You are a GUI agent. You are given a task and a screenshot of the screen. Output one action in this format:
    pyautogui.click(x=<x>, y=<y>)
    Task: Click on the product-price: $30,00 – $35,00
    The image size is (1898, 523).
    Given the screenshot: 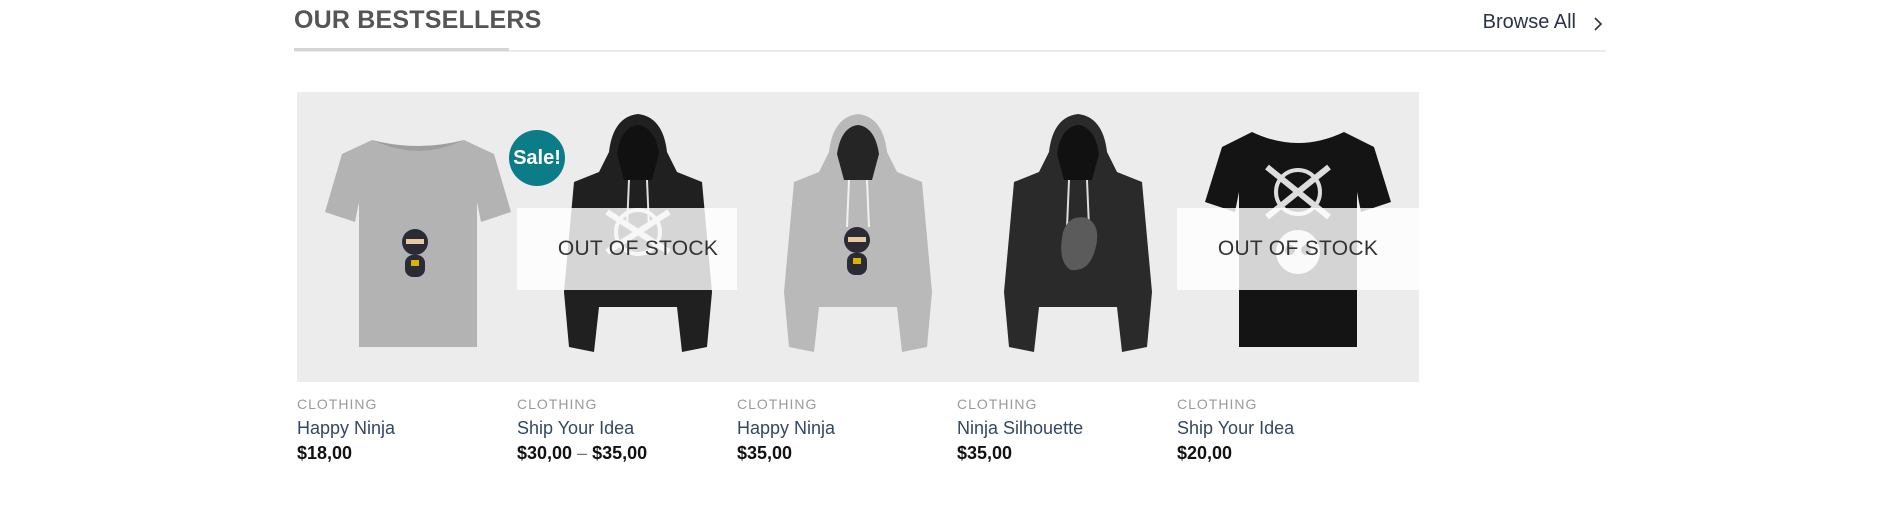 What is the action you would take?
    pyautogui.click(x=582, y=453)
    